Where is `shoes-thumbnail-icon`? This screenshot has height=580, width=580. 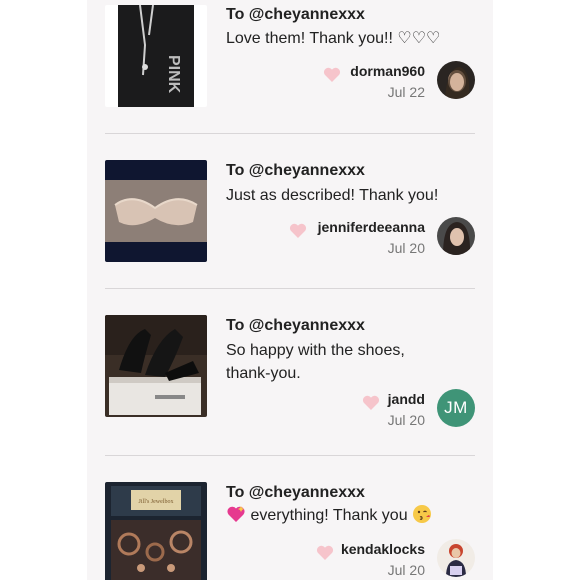
shoes-thumbnail-icon is located at coordinates (156, 366).